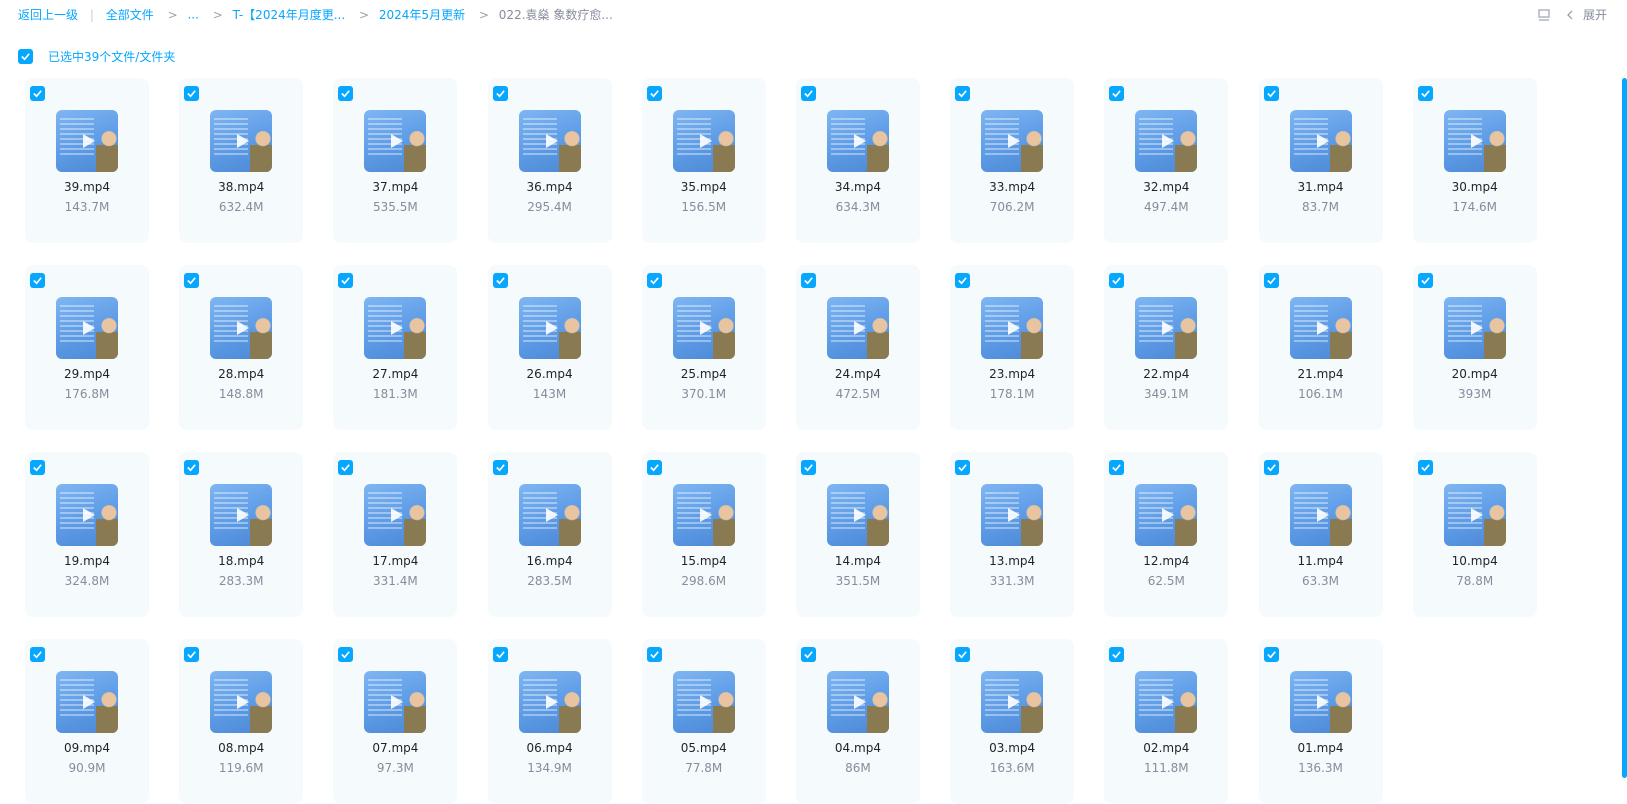  I want to click on back-link: 返回上一级, so click(48, 15).